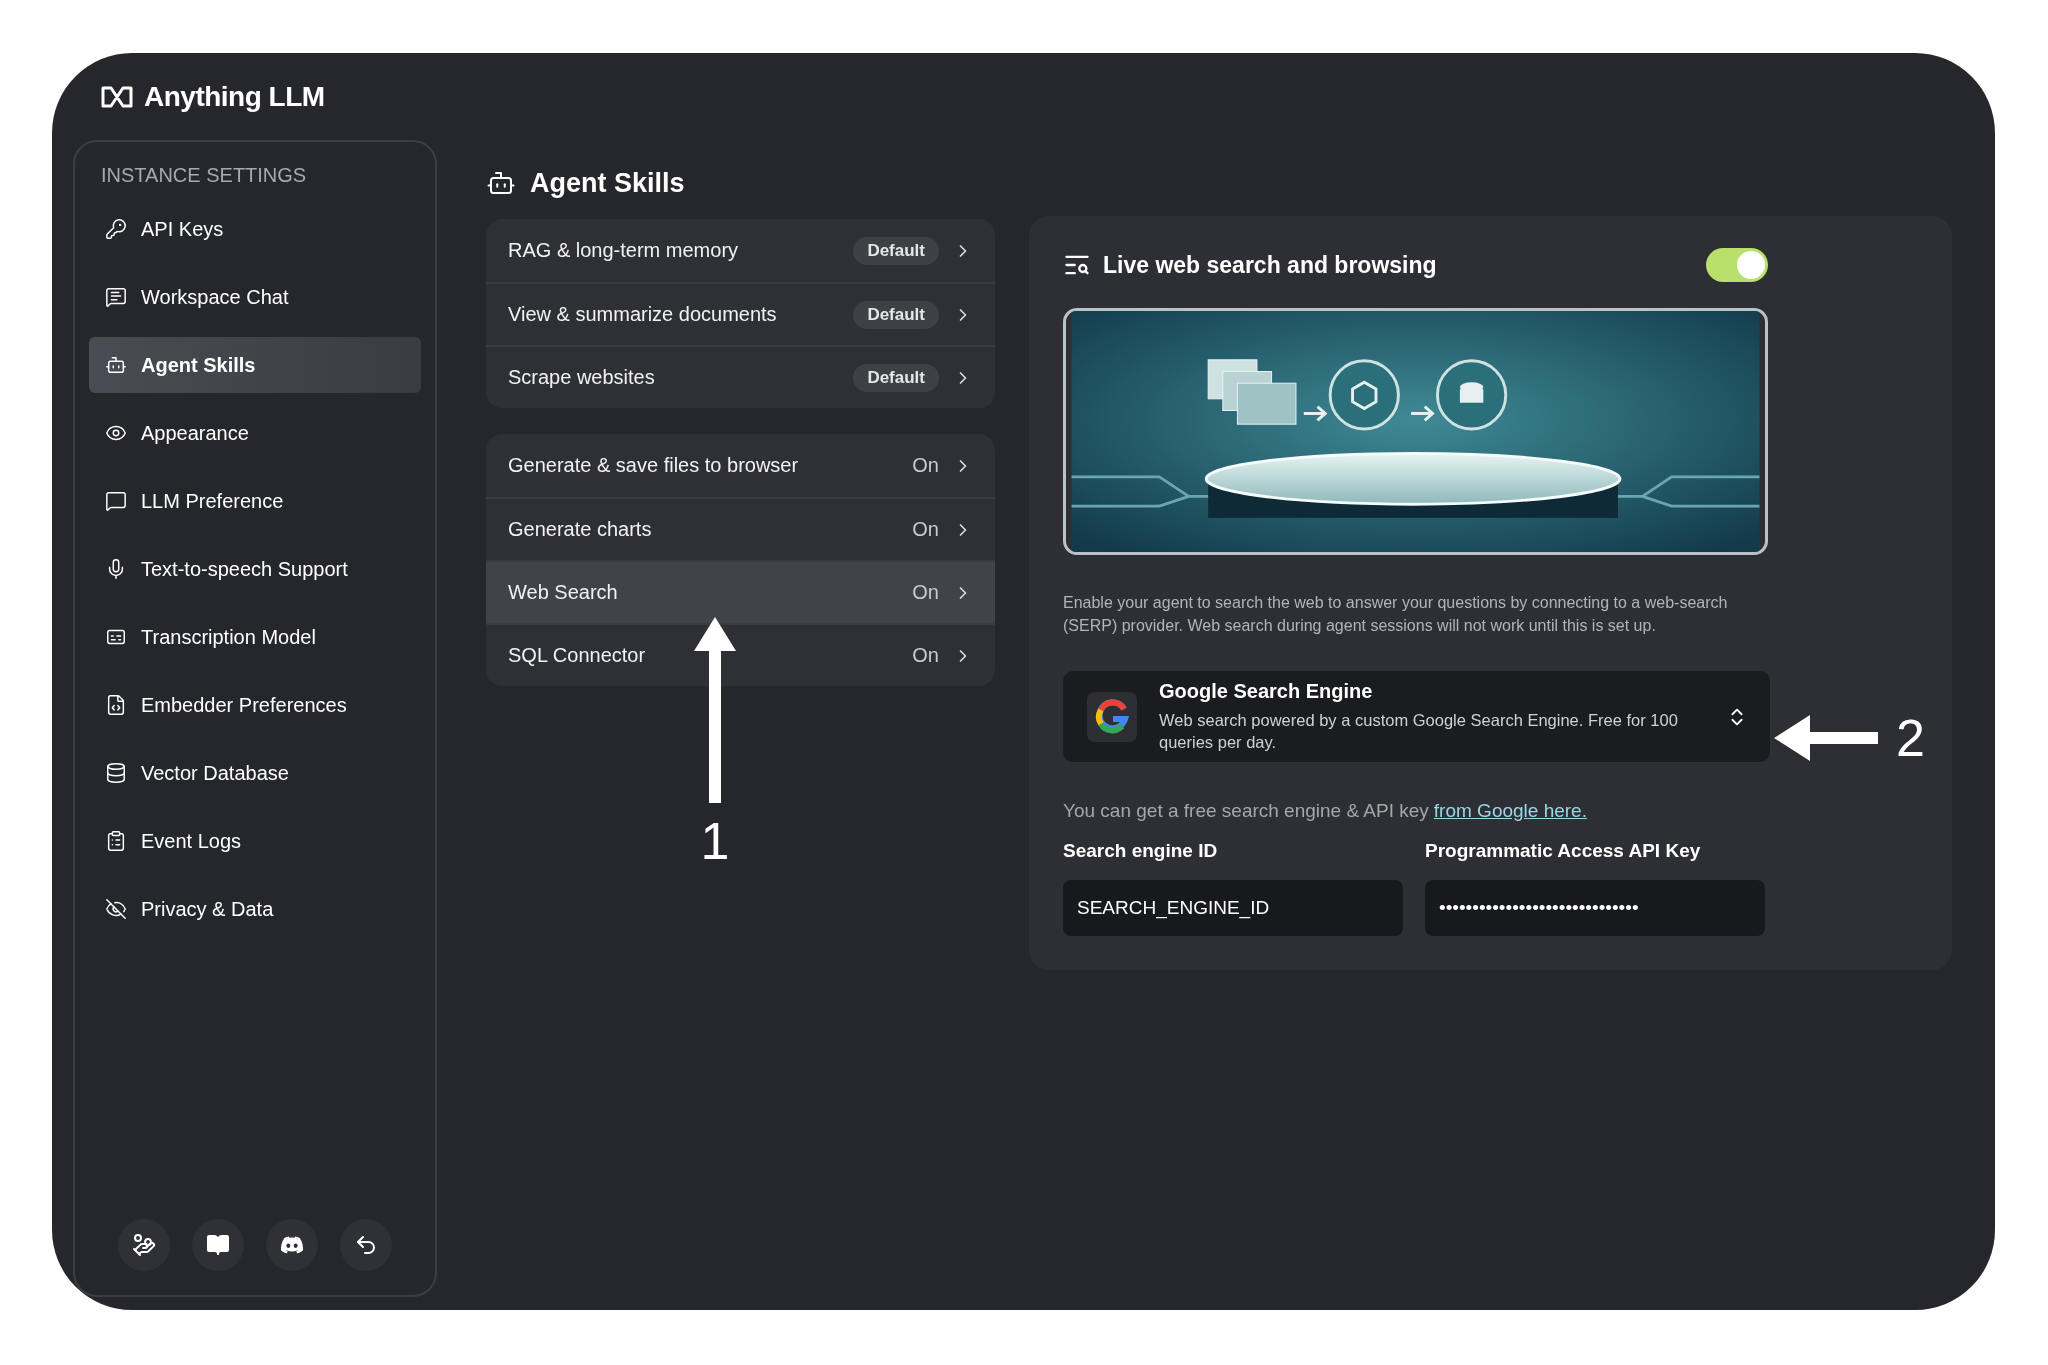  I want to click on annotation-number: 2, so click(1910, 738).